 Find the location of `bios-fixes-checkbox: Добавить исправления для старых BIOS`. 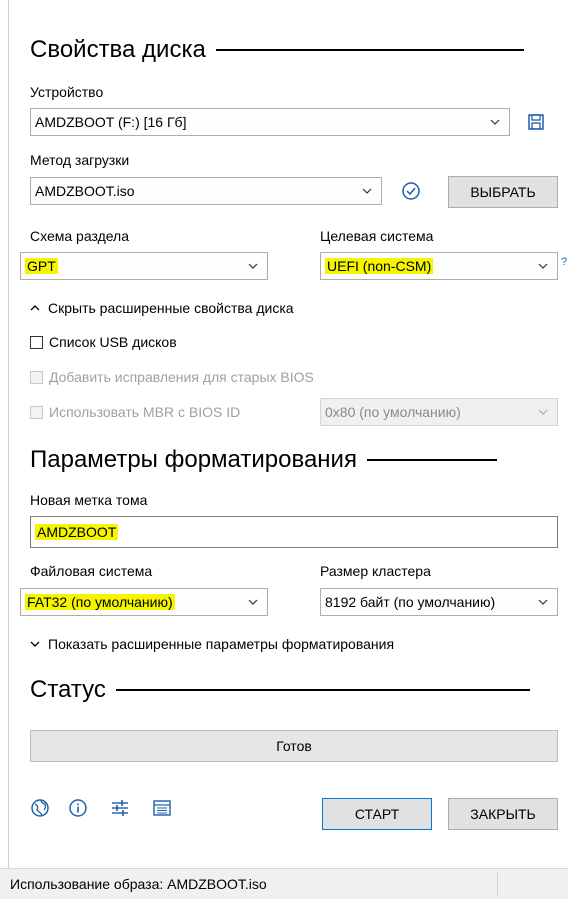

bios-fixes-checkbox: Добавить исправления для старых BIOS is located at coordinates (172, 377).